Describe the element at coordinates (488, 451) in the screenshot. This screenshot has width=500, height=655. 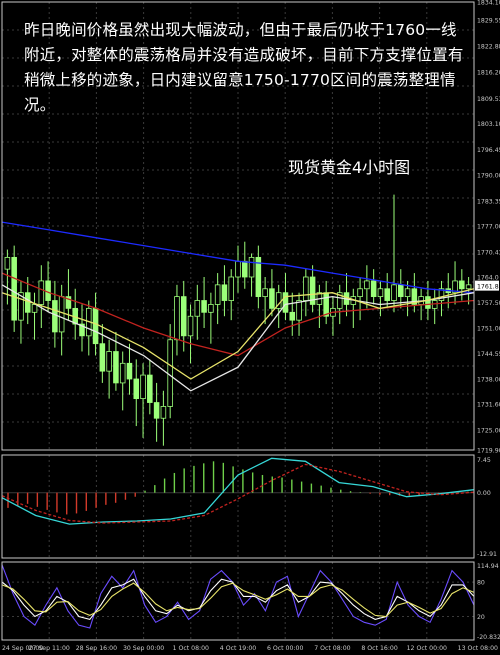
I see `price-tick-label: 1719.90` at that location.